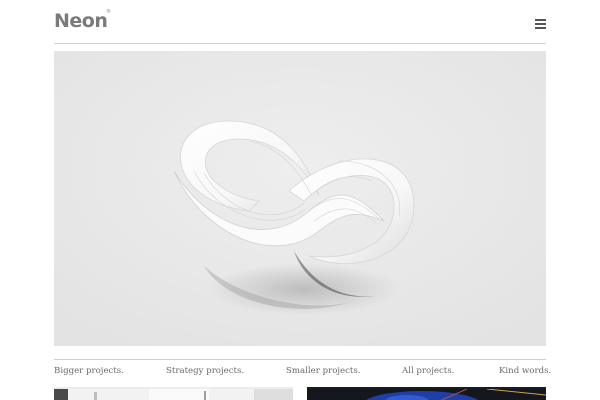 This screenshot has height=400, width=600. What do you see at coordinates (108, 12) in the screenshot?
I see `registered-mark: ®` at bounding box center [108, 12].